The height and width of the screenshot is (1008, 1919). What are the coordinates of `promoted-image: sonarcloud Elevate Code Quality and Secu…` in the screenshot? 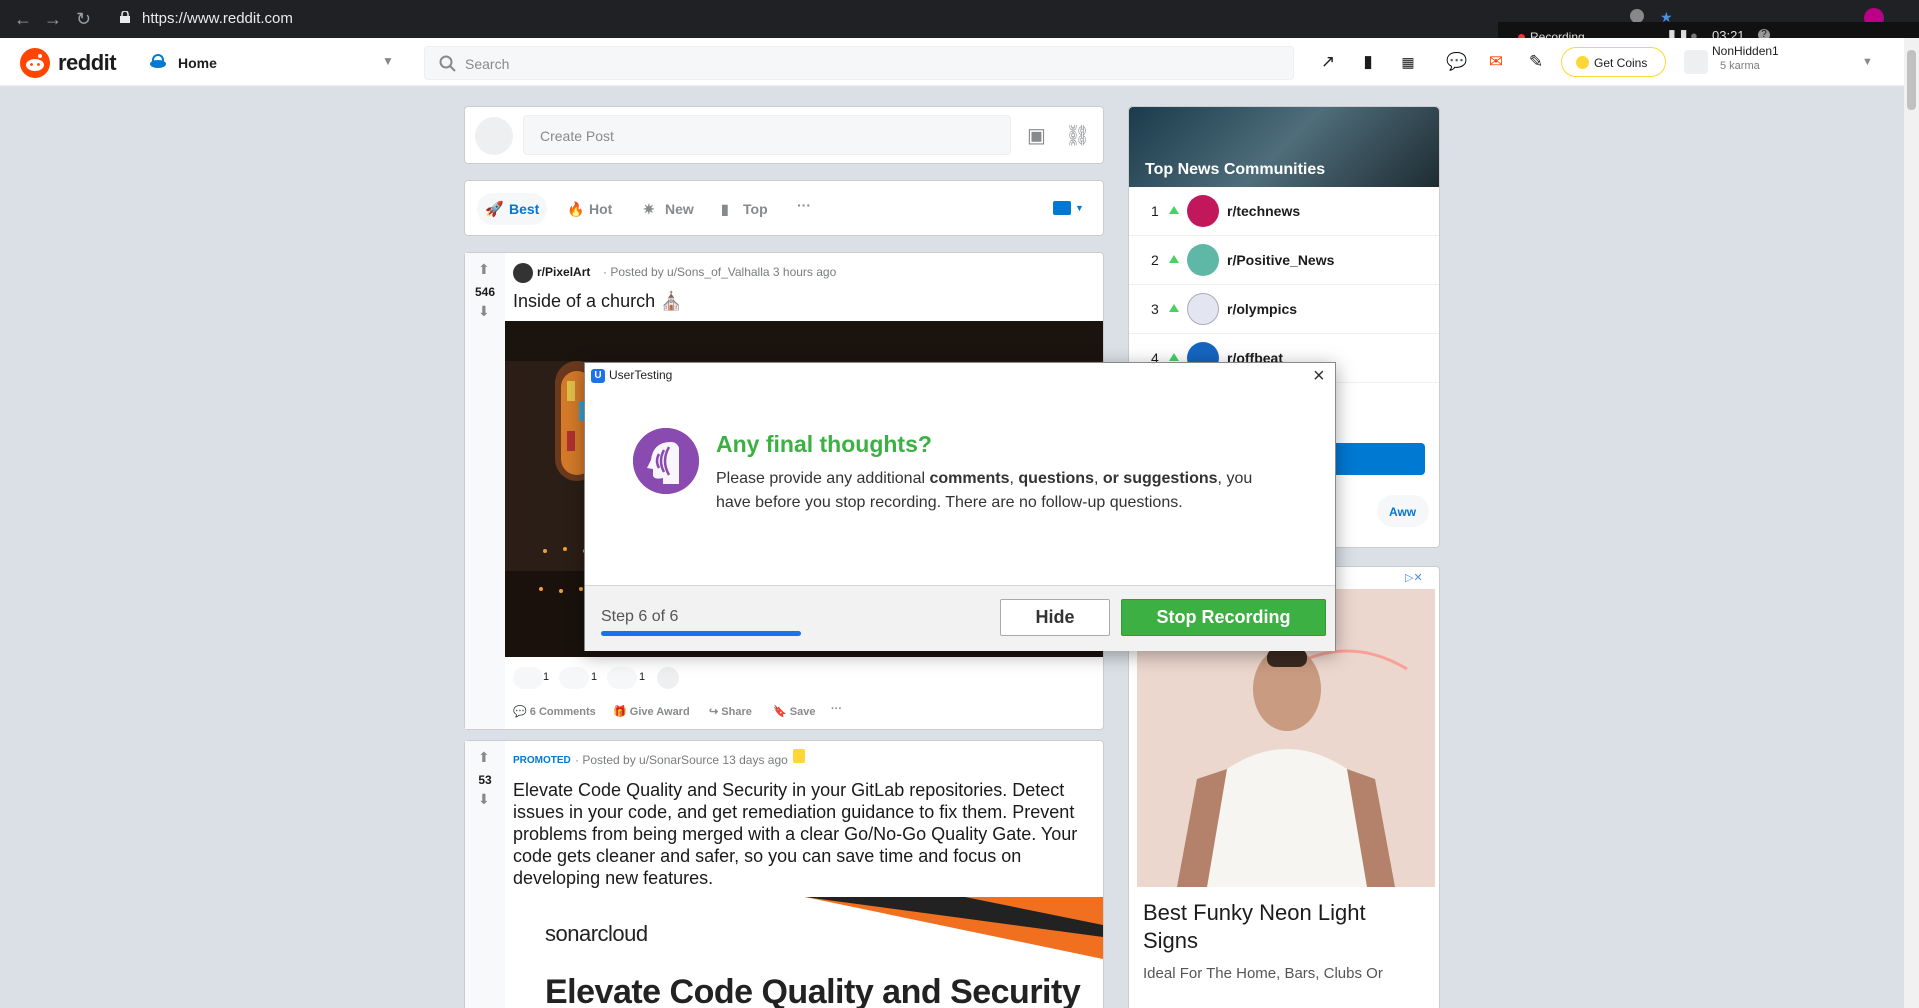 It's located at (804, 952).